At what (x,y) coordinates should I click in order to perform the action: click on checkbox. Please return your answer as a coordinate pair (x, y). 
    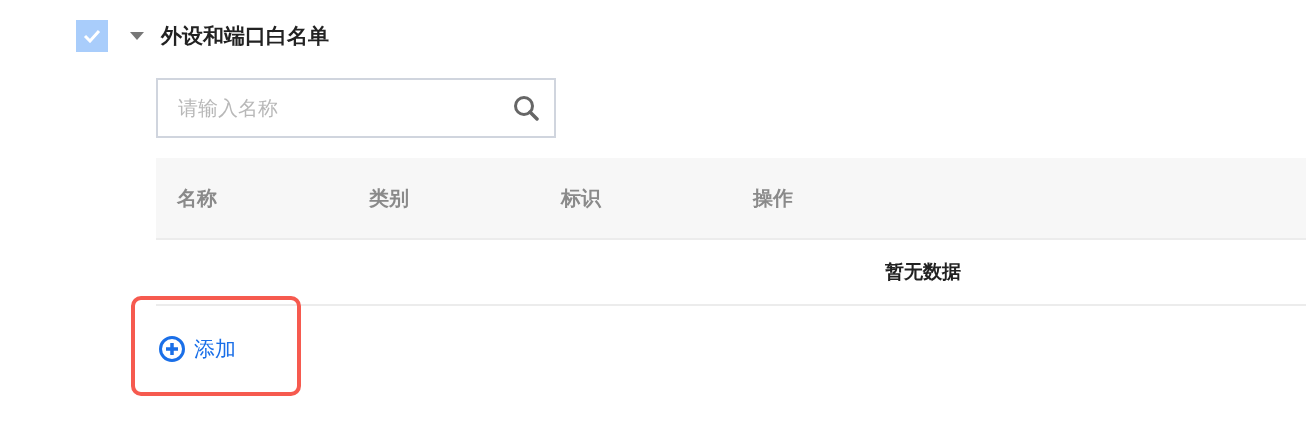
    Looking at the image, I should click on (92, 36).